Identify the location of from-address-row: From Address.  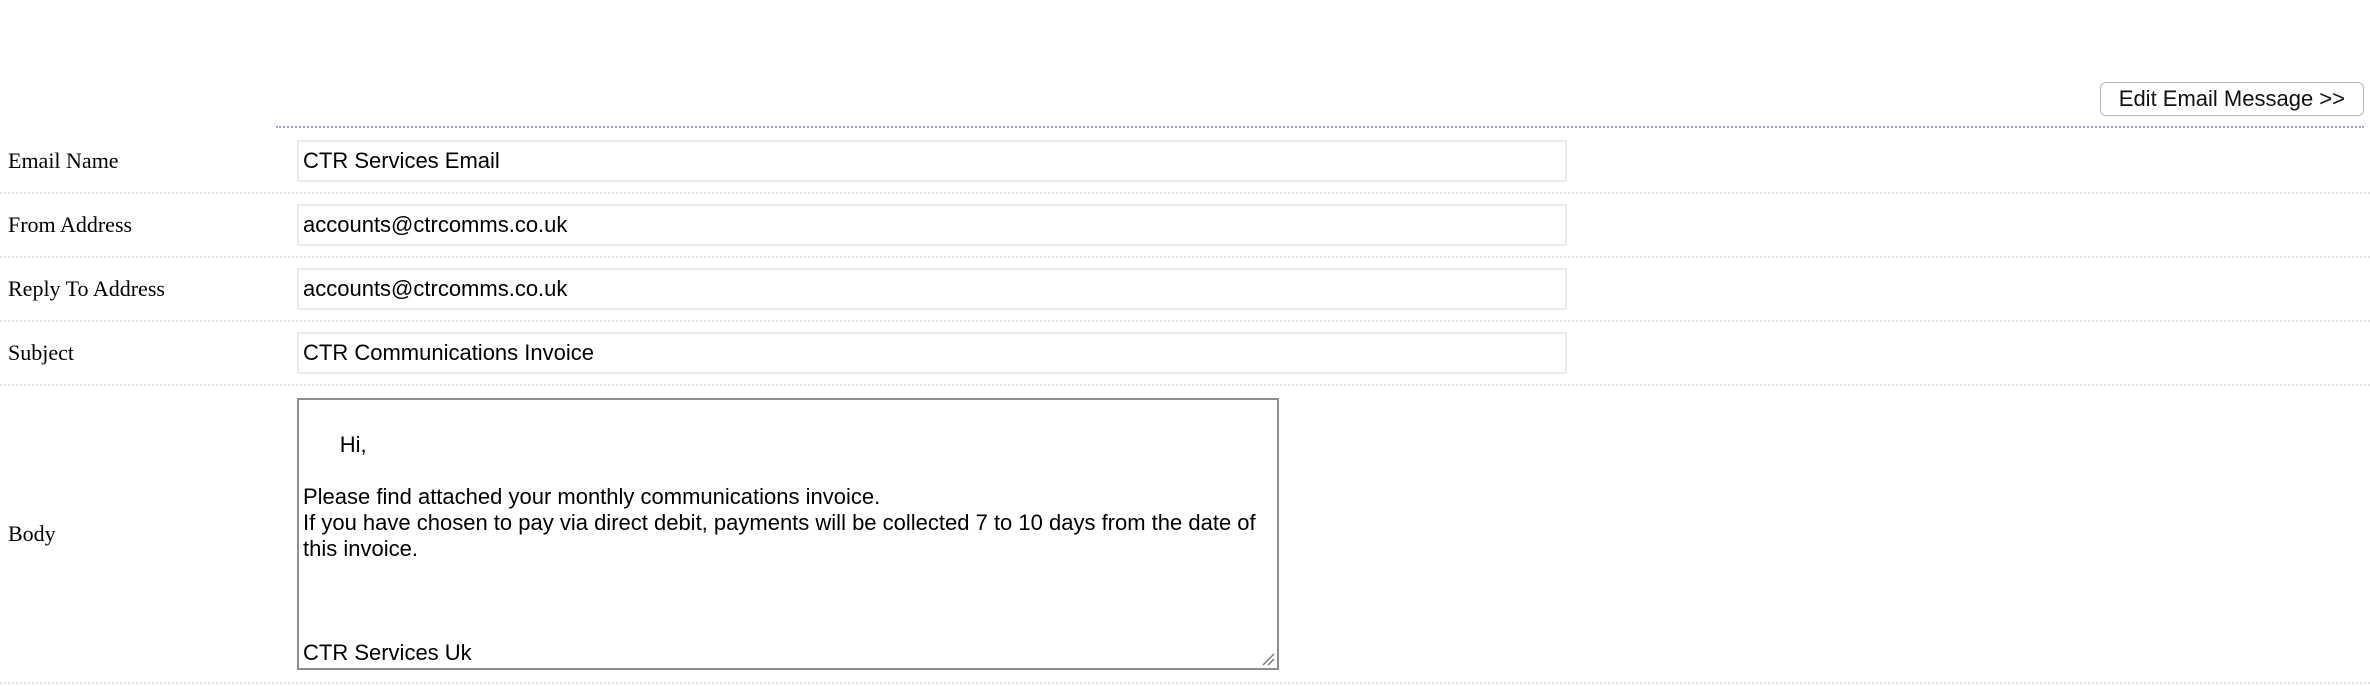
(1185, 226).